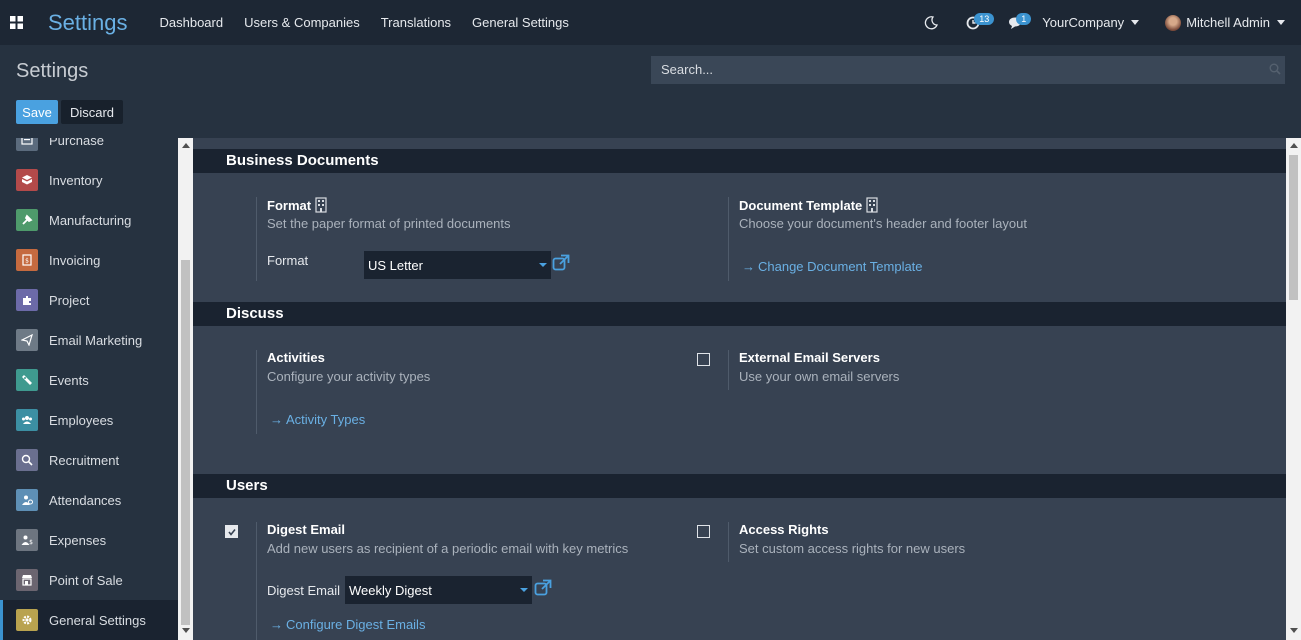  I want to click on paper-format-select: US Letter, so click(457, 265).